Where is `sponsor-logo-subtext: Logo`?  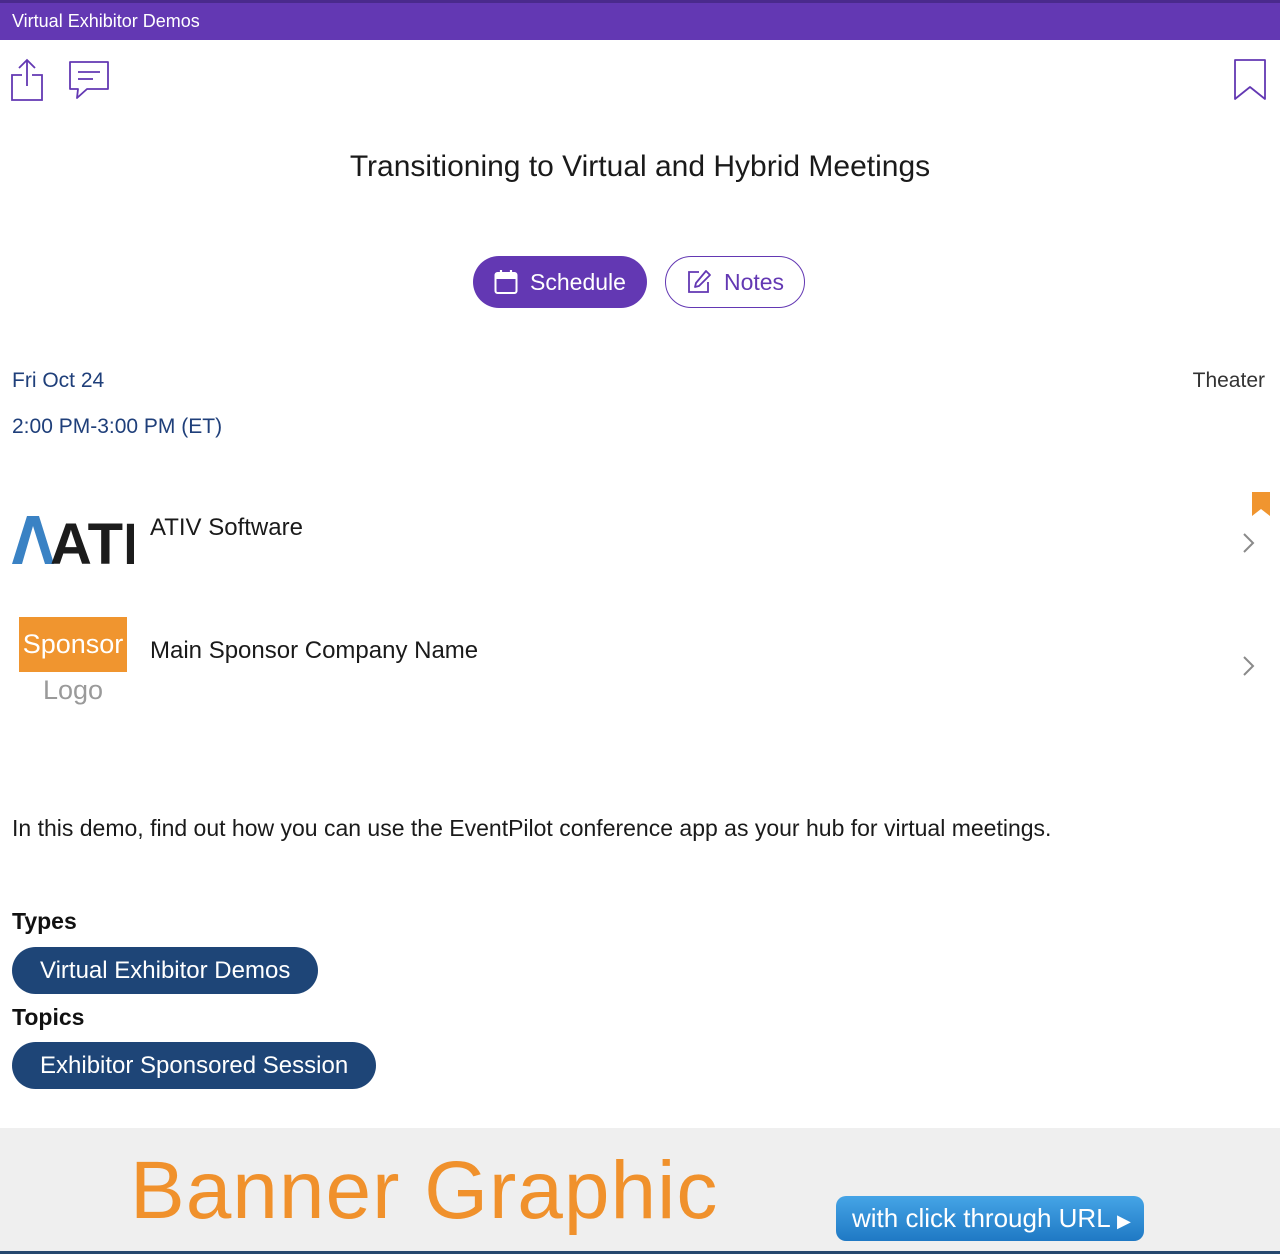
sponsor-logo-subtext: Logo is located at coordinates (73, 690).